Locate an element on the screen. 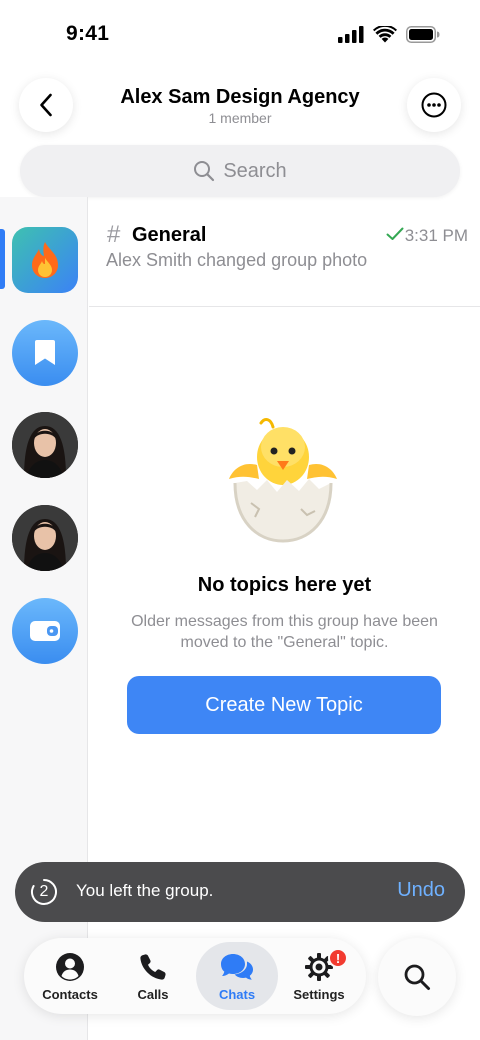  phone-icon is located at coordinates (153, 967).